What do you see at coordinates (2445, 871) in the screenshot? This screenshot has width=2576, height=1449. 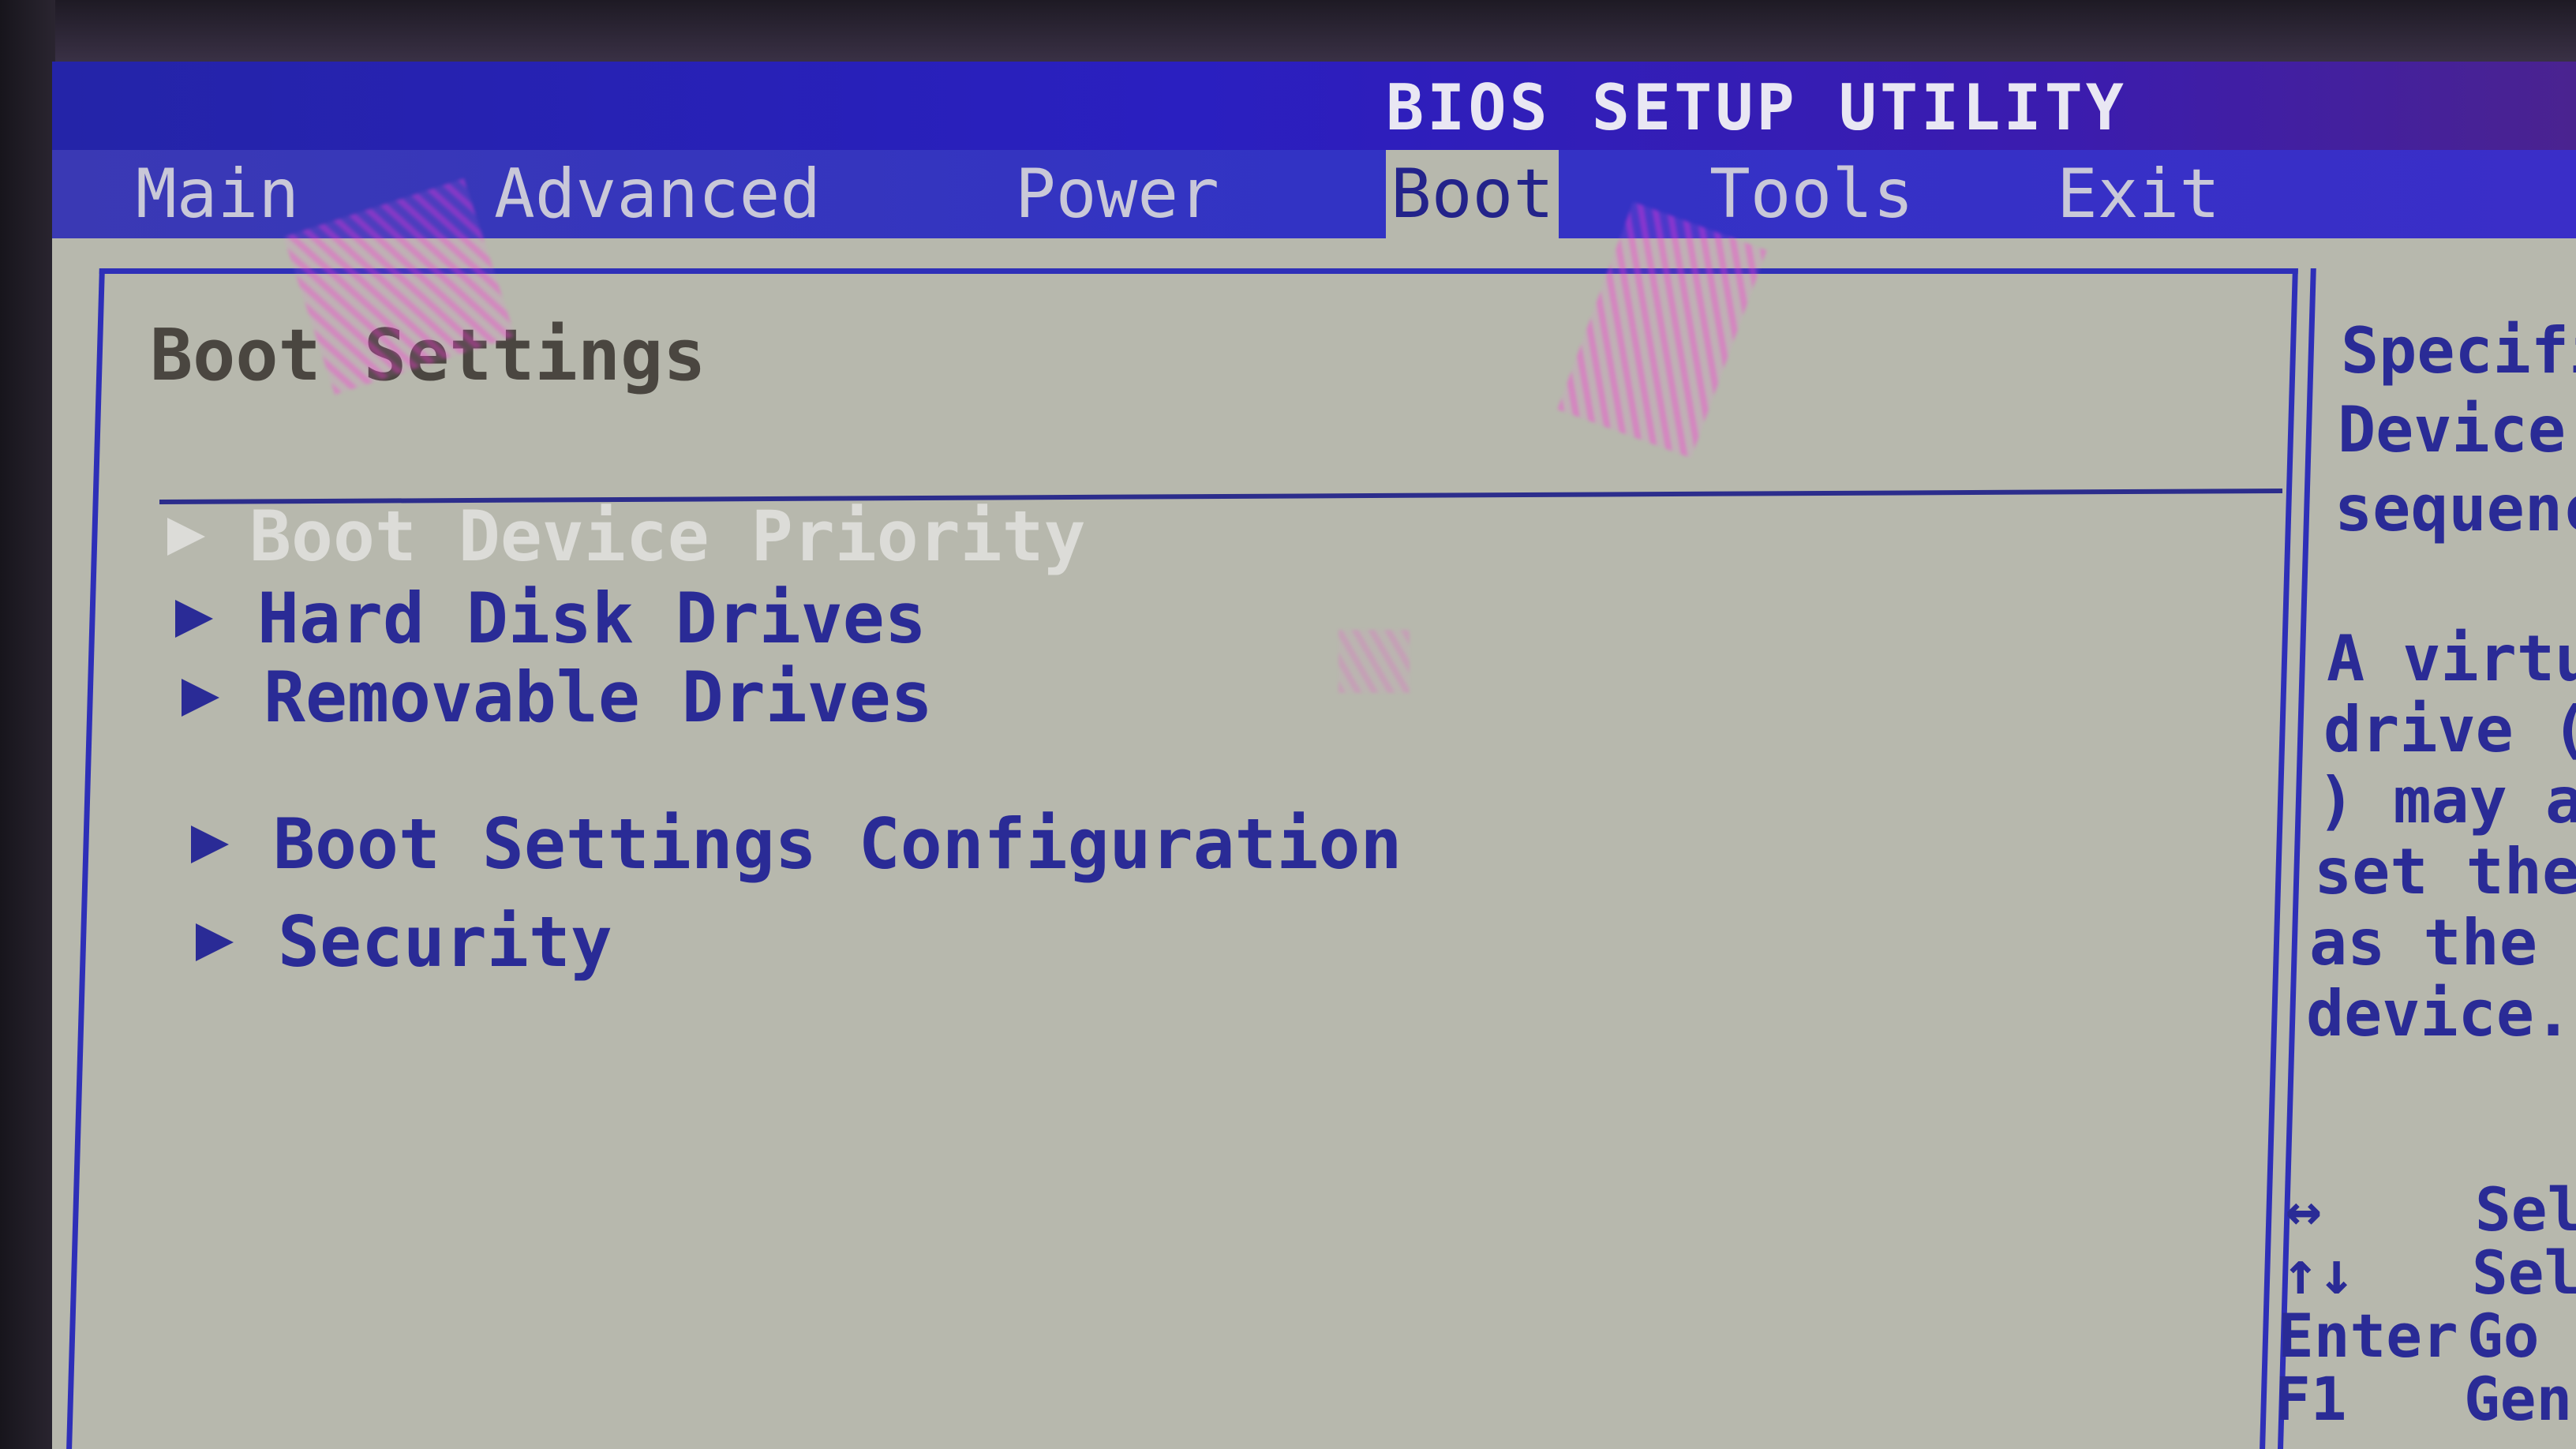 I see `help-text-line: set the` at bounding box center [2445, 871].